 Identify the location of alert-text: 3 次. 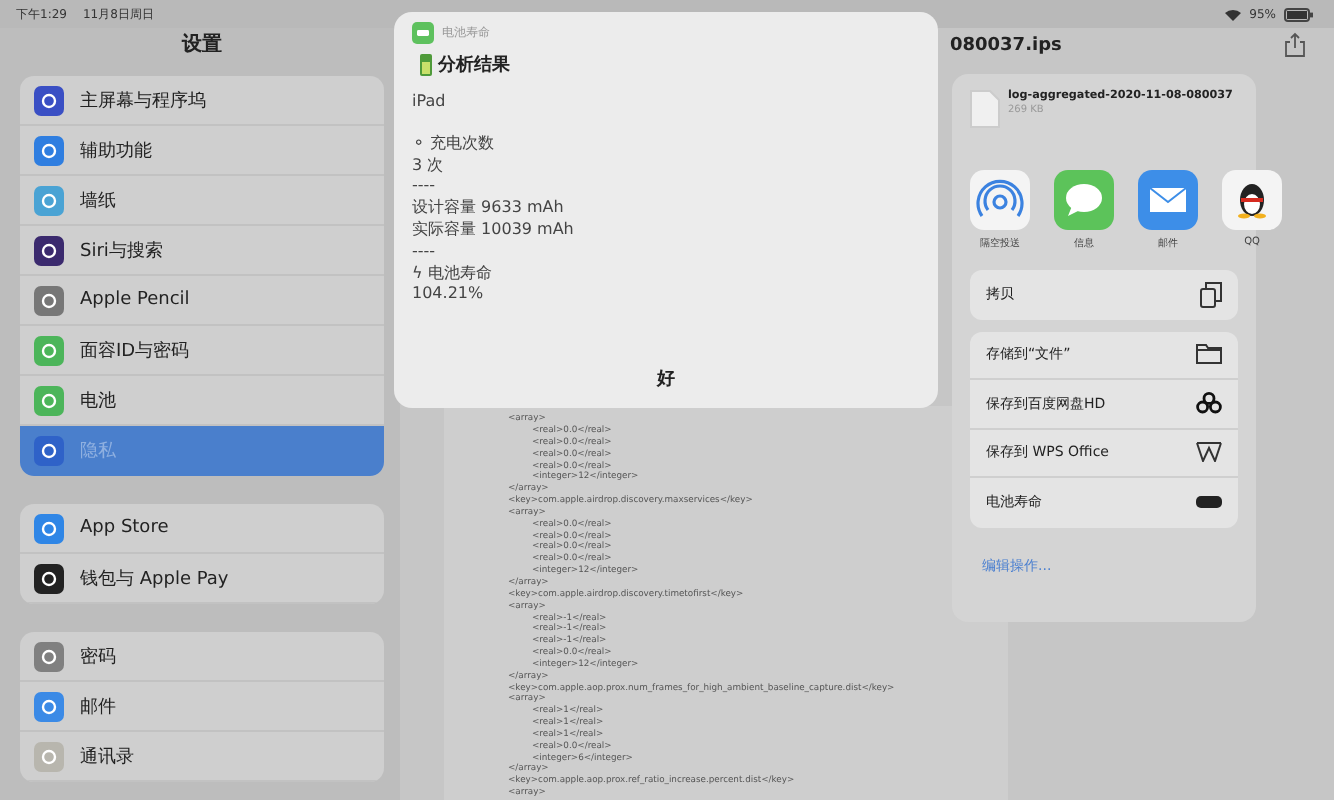
(429, 166).